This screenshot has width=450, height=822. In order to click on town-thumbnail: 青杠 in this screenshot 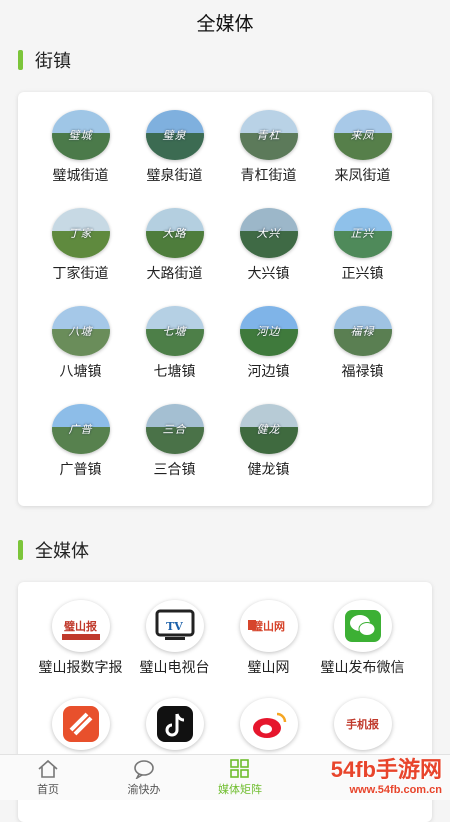, I will do `click(268, 135)`.